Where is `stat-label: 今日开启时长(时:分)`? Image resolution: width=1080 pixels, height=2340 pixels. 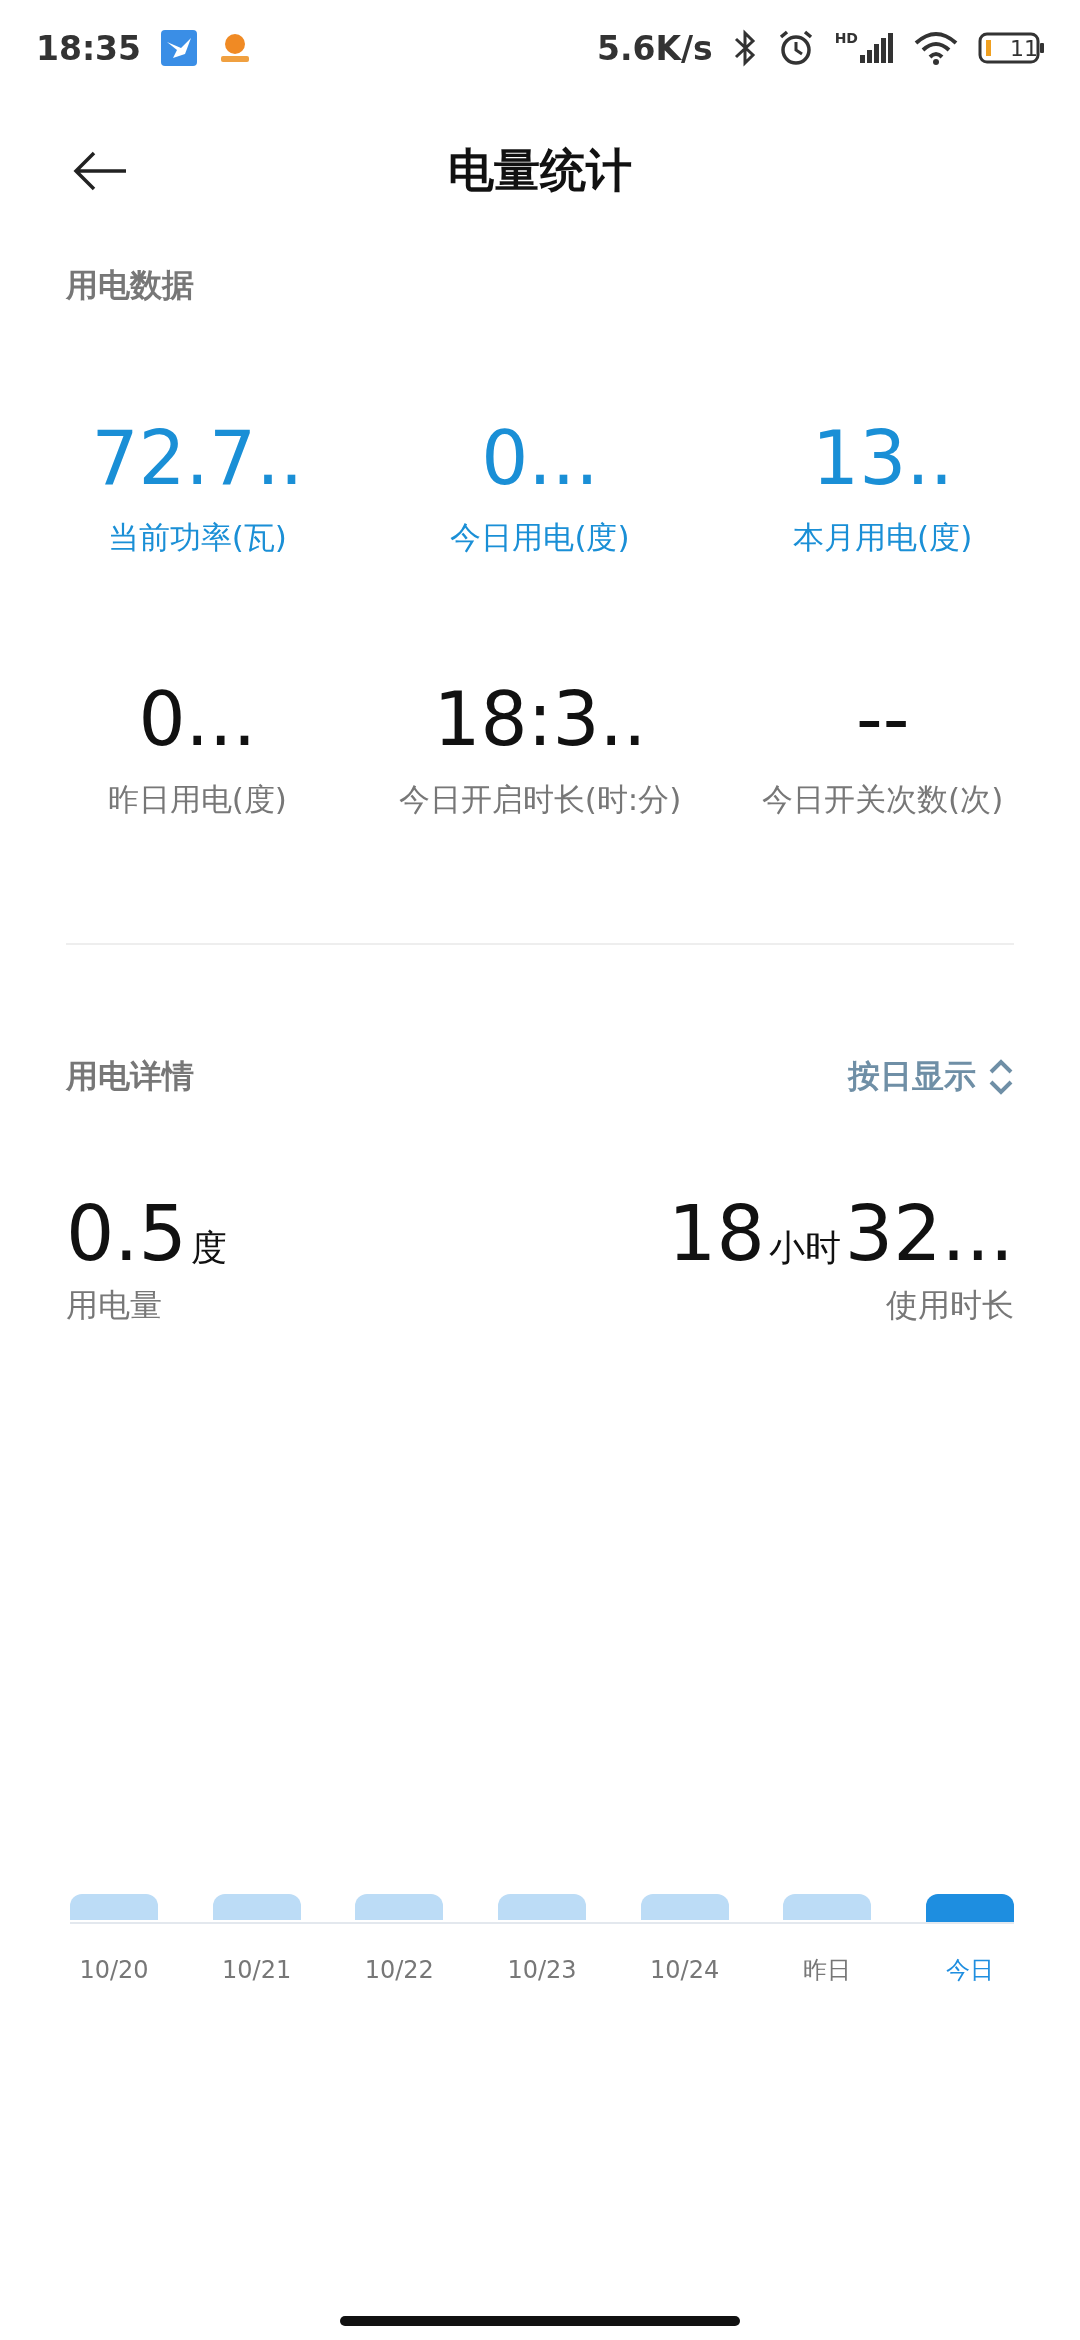
stat-label: 今日开启时长(时:分) is located at coordinates (540, 799).